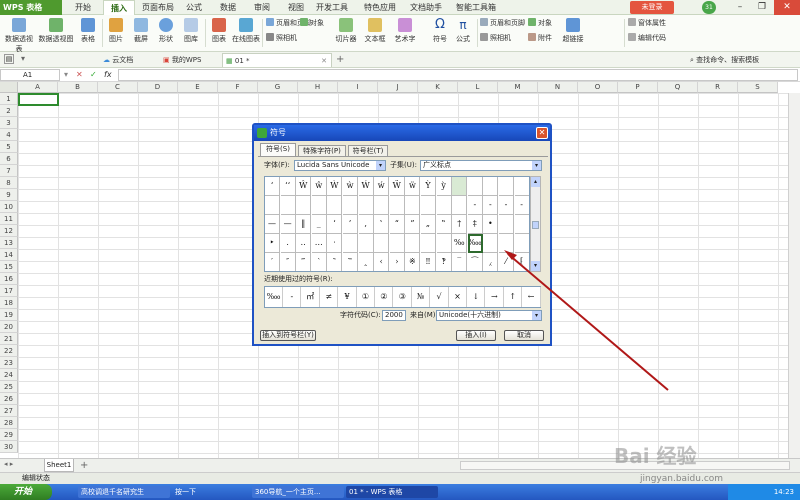 The height and width of the screenshot is (500, 800). I want to click on attachment-button: 附件, so click(540, 38).